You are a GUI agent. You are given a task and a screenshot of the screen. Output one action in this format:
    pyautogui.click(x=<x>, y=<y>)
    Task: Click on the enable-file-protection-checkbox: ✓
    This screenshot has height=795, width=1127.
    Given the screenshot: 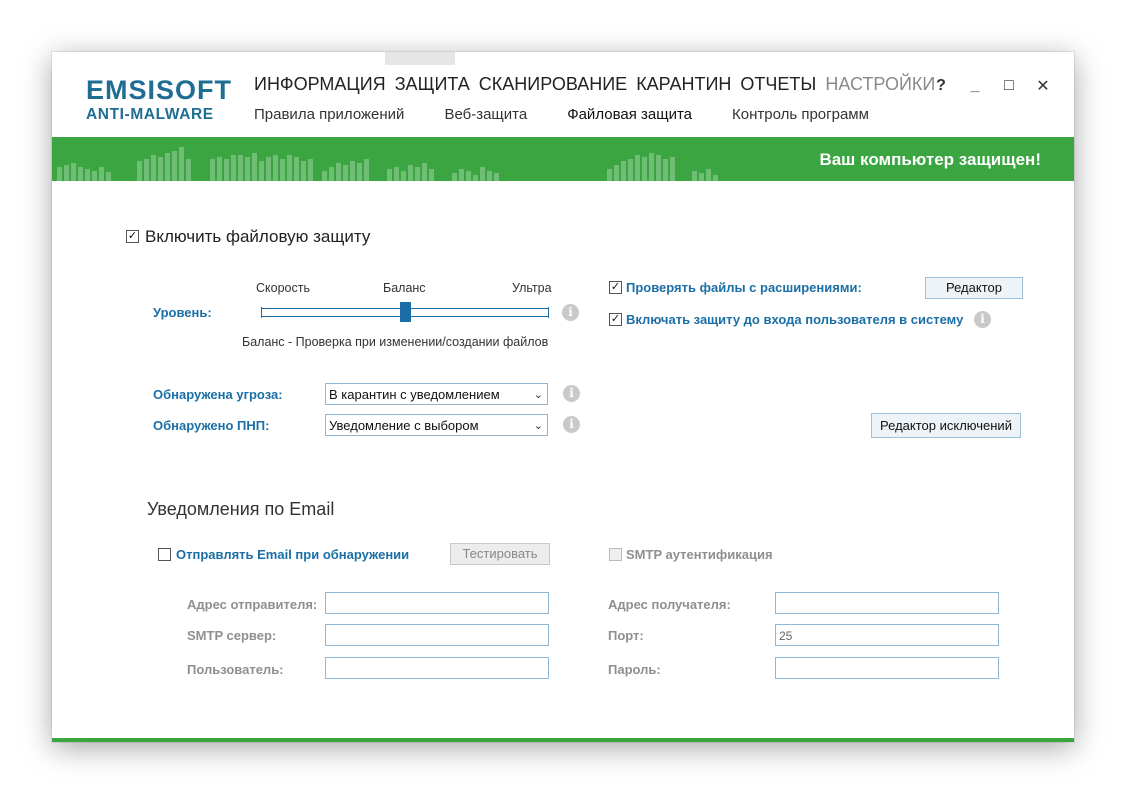 What is the action you would take?
    pyautogui.click(x=132, y=236)
    